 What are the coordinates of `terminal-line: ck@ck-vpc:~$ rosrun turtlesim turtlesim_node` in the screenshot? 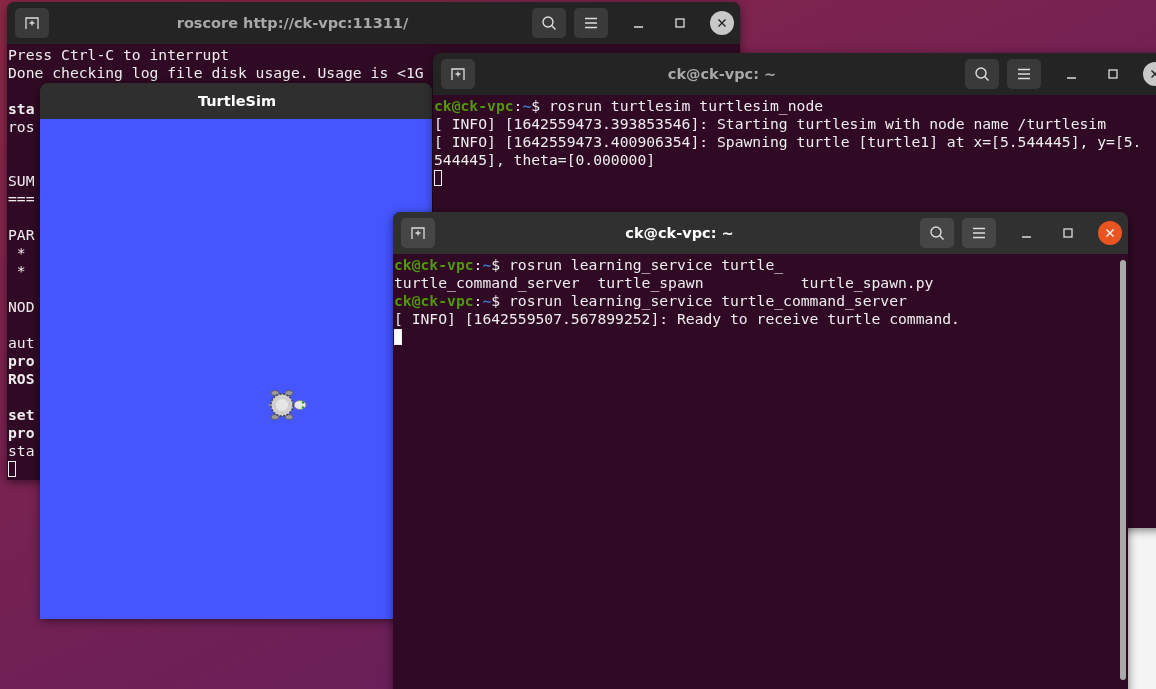 It's located at (629, 106).